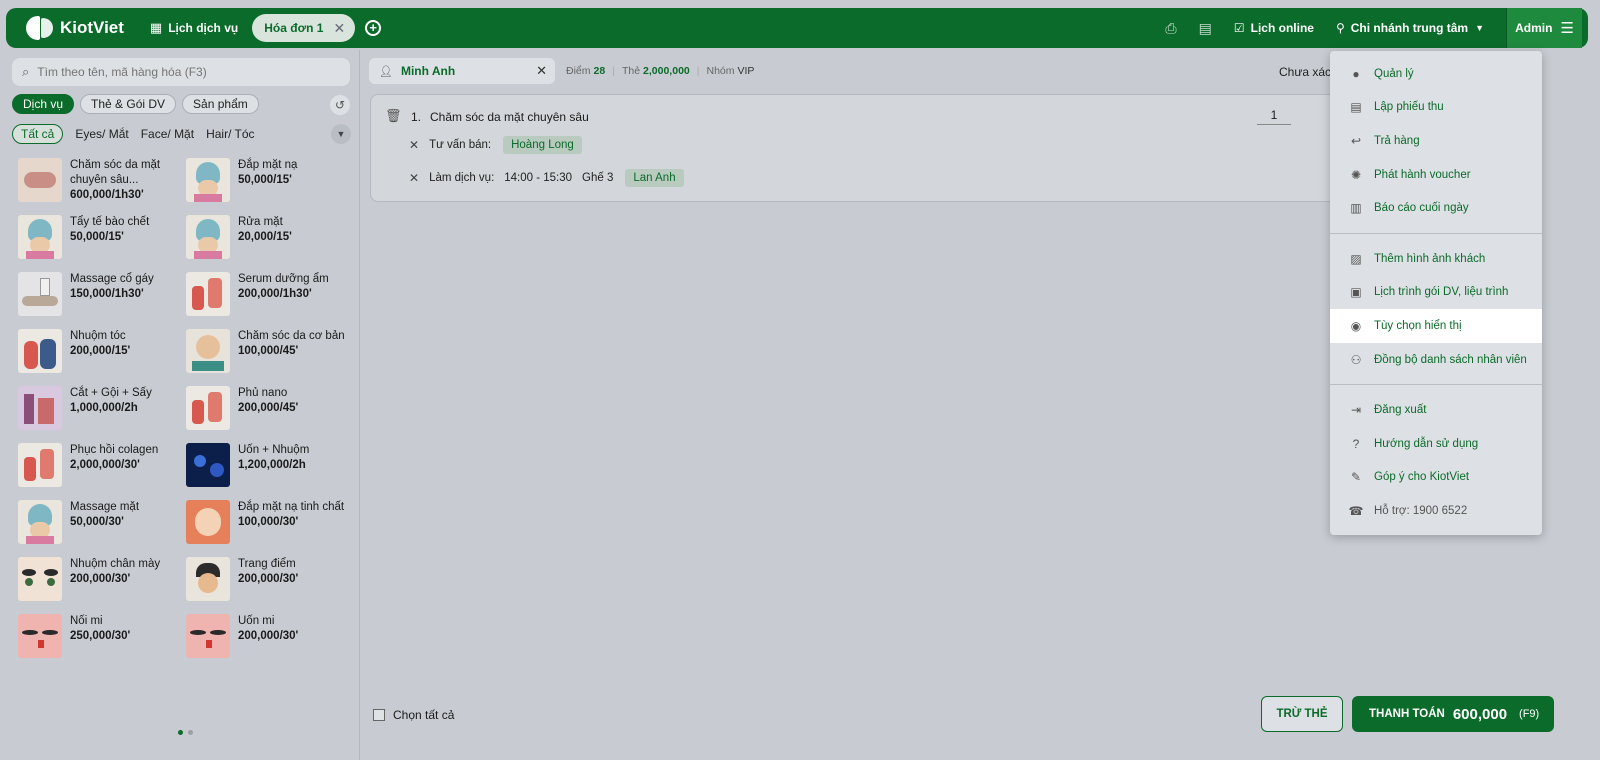  I want to click on deduct-card-button: TRỪ THẺ, so click(1302, 714).